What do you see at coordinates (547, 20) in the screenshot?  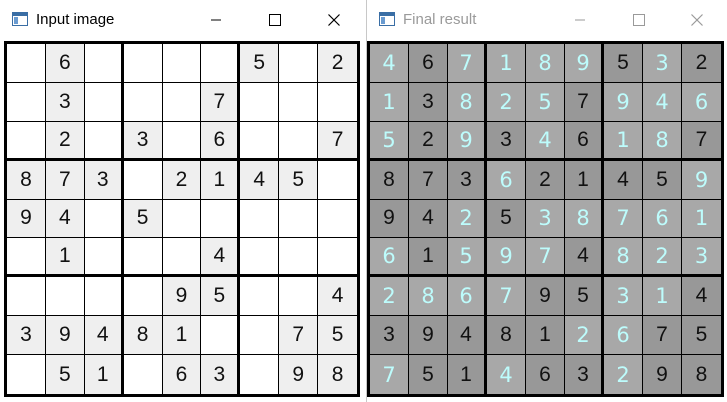 I see `result-window-titlebar: Final result` at bounding box center [547, 20].